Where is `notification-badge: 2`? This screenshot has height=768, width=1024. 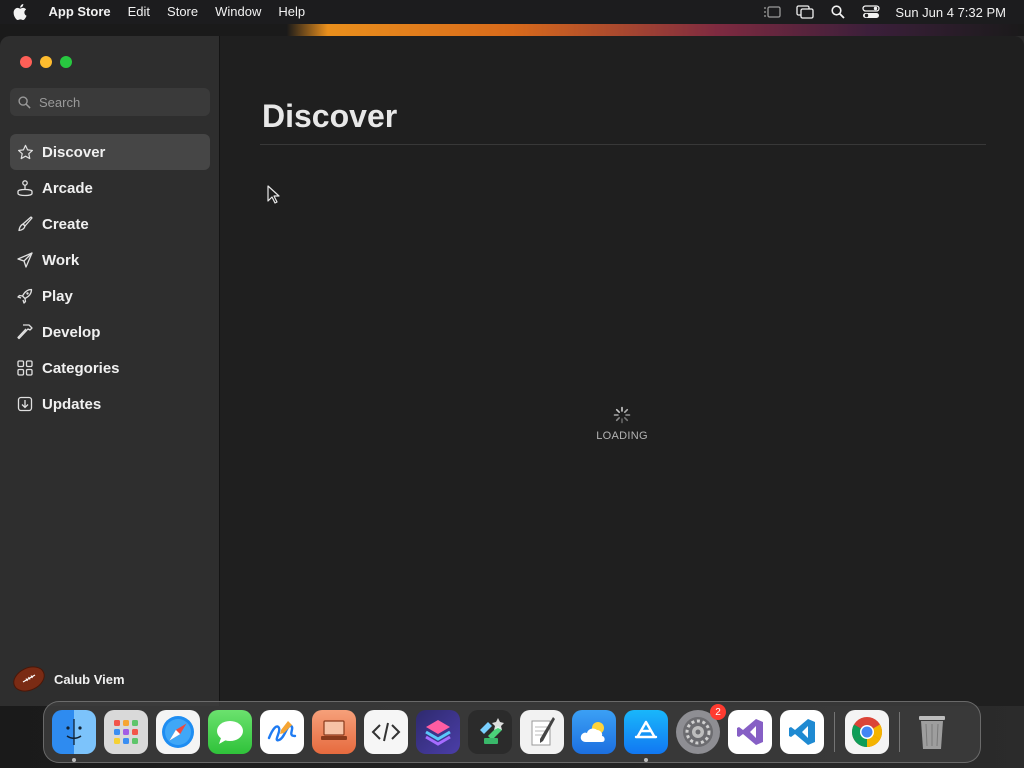
notification-badge: 2 is located at coordinates (718, 712).